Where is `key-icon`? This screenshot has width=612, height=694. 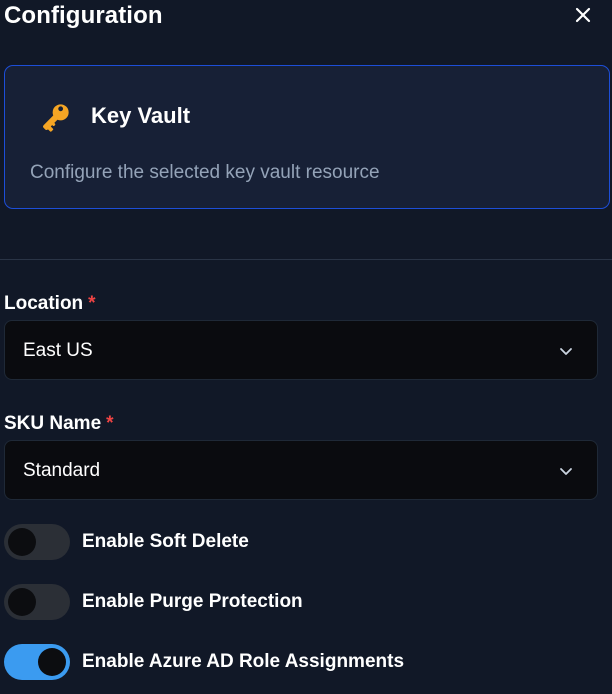 key-icon is located at coordinates (56, 118).